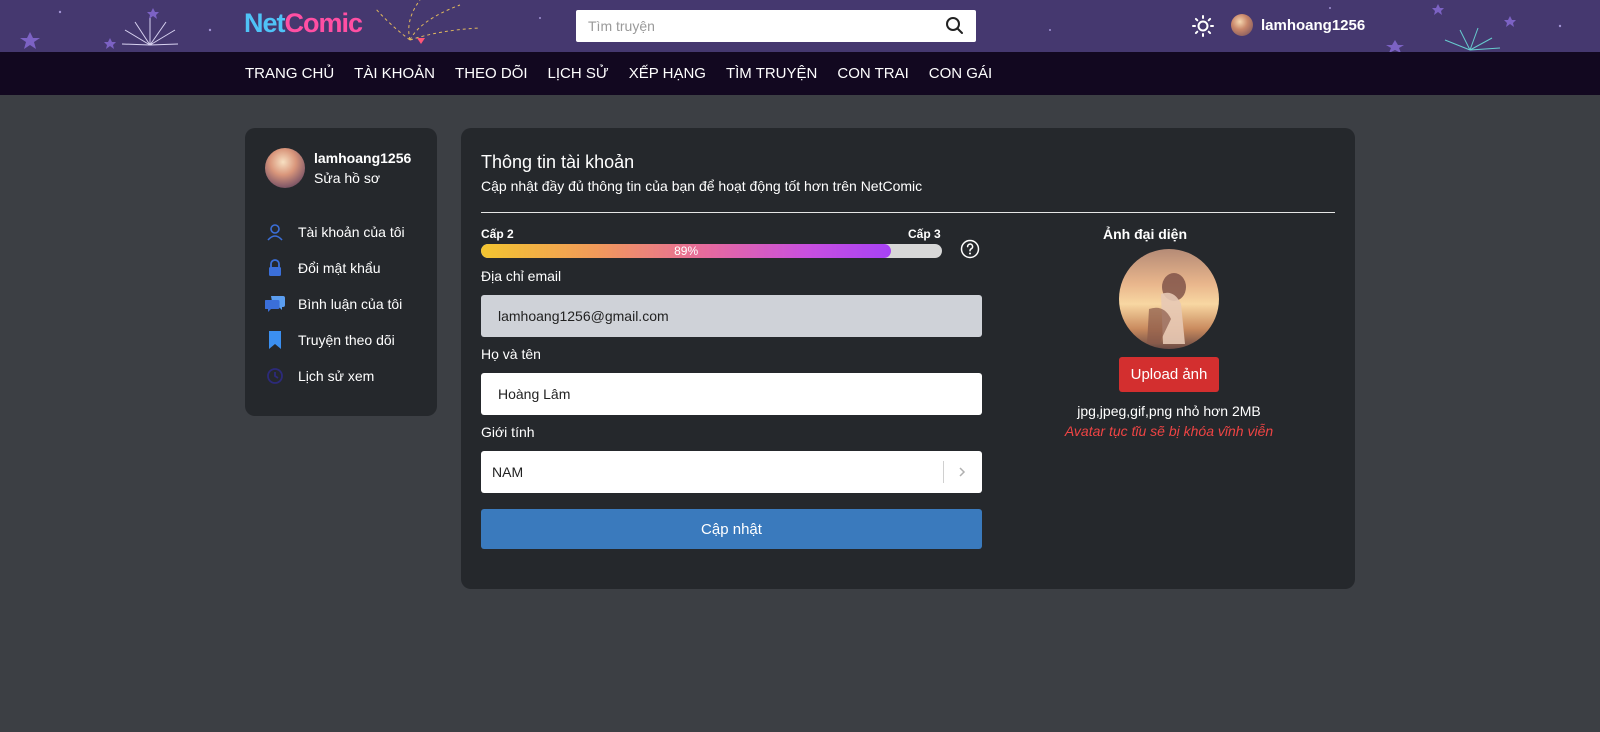 The width and height of the screenshot is (1600, 732). I want to click on nav-item-girls: CON GÁI, so click(960, 73).